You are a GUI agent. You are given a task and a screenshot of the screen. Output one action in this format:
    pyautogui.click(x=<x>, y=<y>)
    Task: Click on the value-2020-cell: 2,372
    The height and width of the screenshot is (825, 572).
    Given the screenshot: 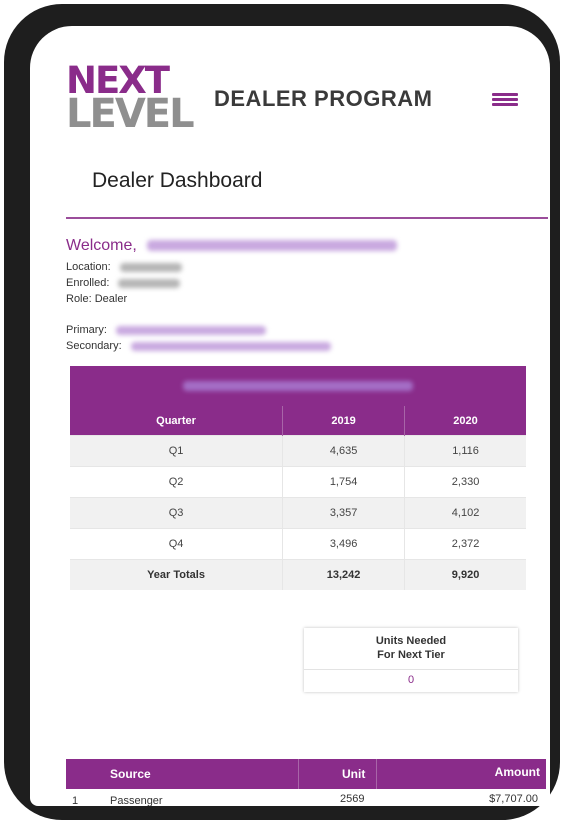 What is the action you would take?
    pyautogui.click(x=465, y=544)
    